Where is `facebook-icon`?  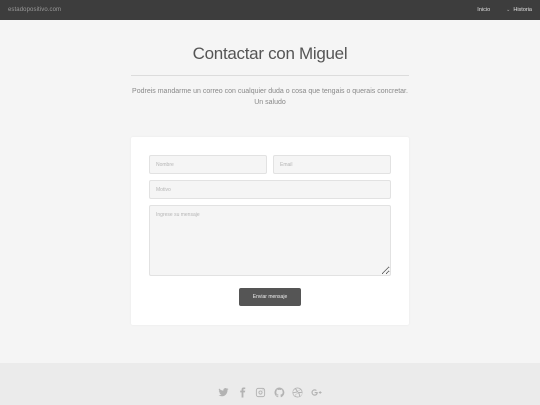
facebook-icon is located at coordinates (242, 392).